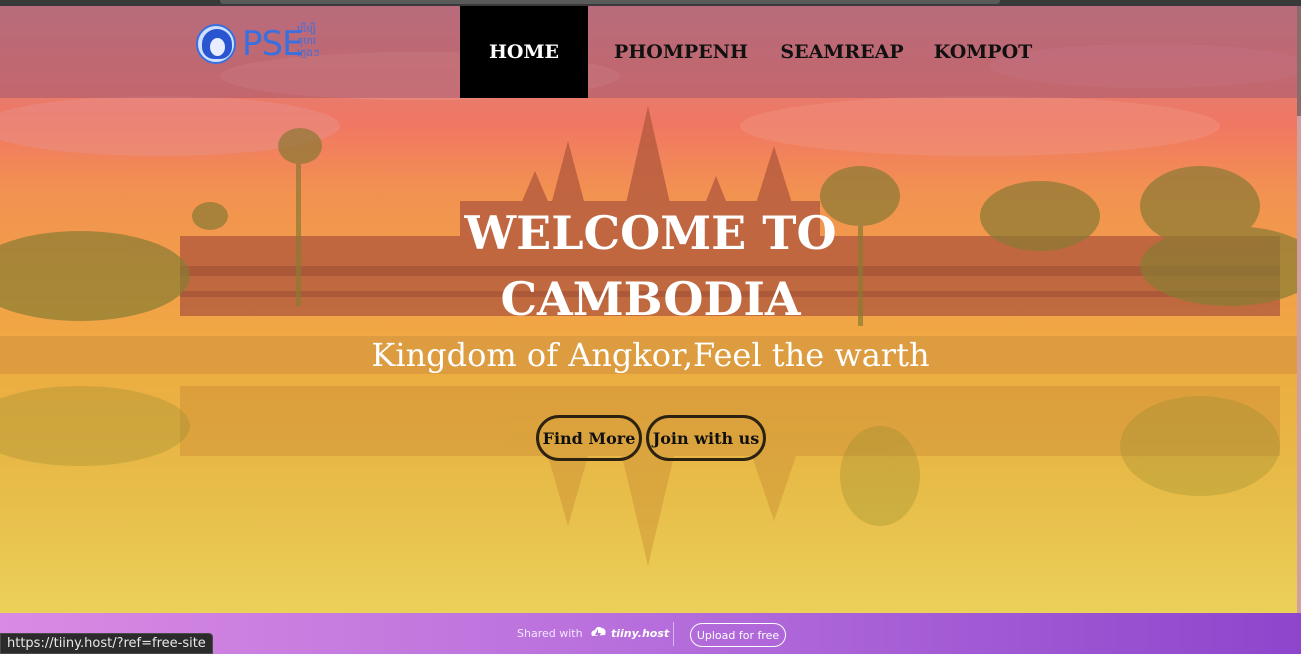  I want to click on upload-for-free-button: Upload for free, so click(738, 635).